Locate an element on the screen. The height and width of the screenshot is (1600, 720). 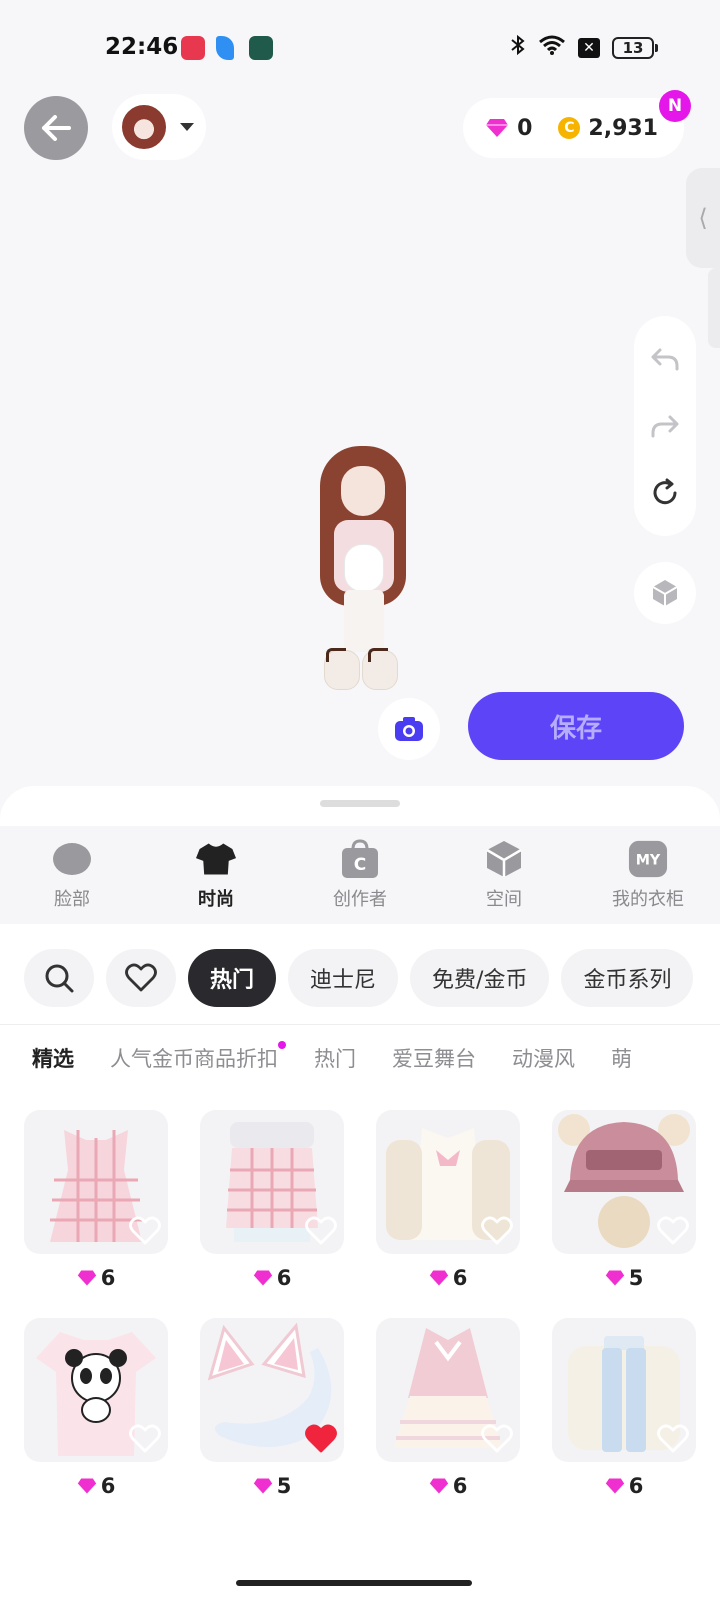
store-item-panda-tshirt: 6 is located at coordinates (96, 1422).